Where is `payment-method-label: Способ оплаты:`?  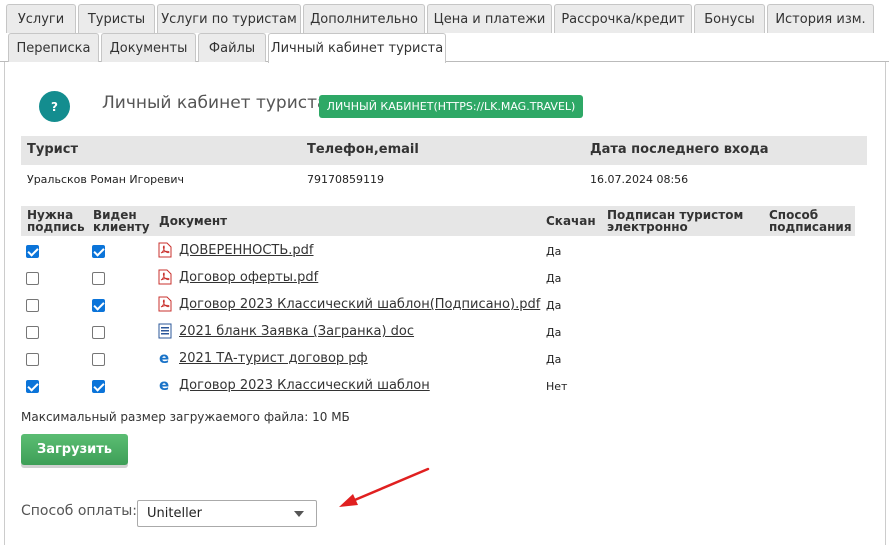 payment-method-label: Способ оплаты: is located at coordinates (79, 511).